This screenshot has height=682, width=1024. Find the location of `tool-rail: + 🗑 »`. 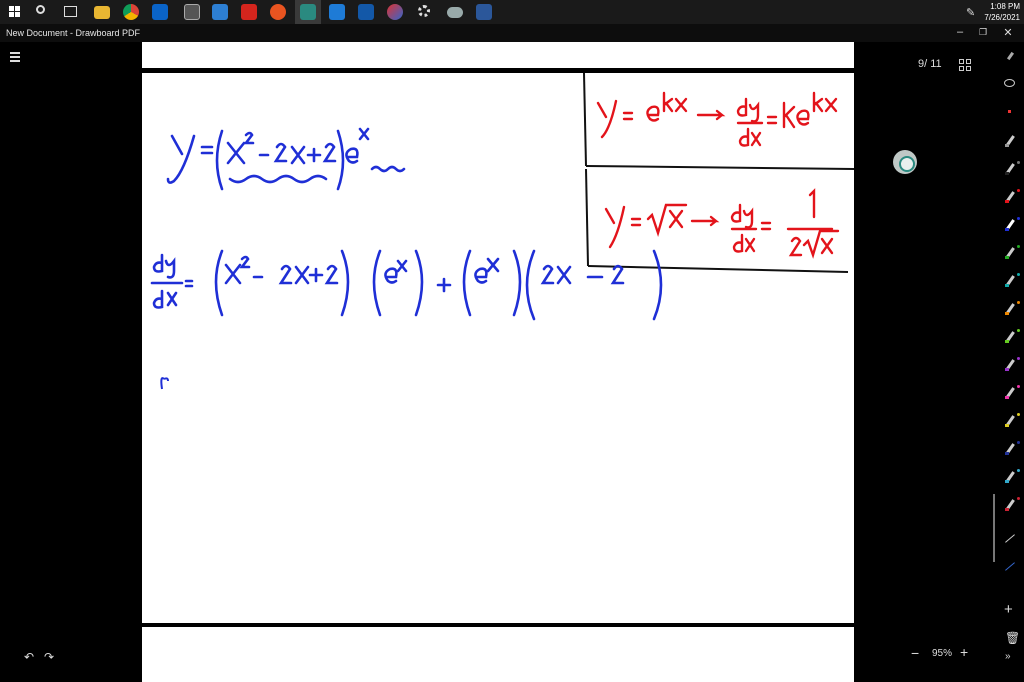

tool-rail: + 🗑 » is located at coordinates (1010, 362).